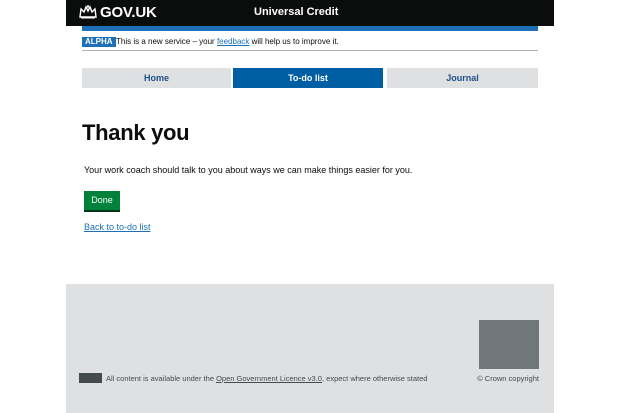  What do you see at coordinates (156, 78) in the screenshot?
I see `tab-home: Home` at bounding box center [156, 78].